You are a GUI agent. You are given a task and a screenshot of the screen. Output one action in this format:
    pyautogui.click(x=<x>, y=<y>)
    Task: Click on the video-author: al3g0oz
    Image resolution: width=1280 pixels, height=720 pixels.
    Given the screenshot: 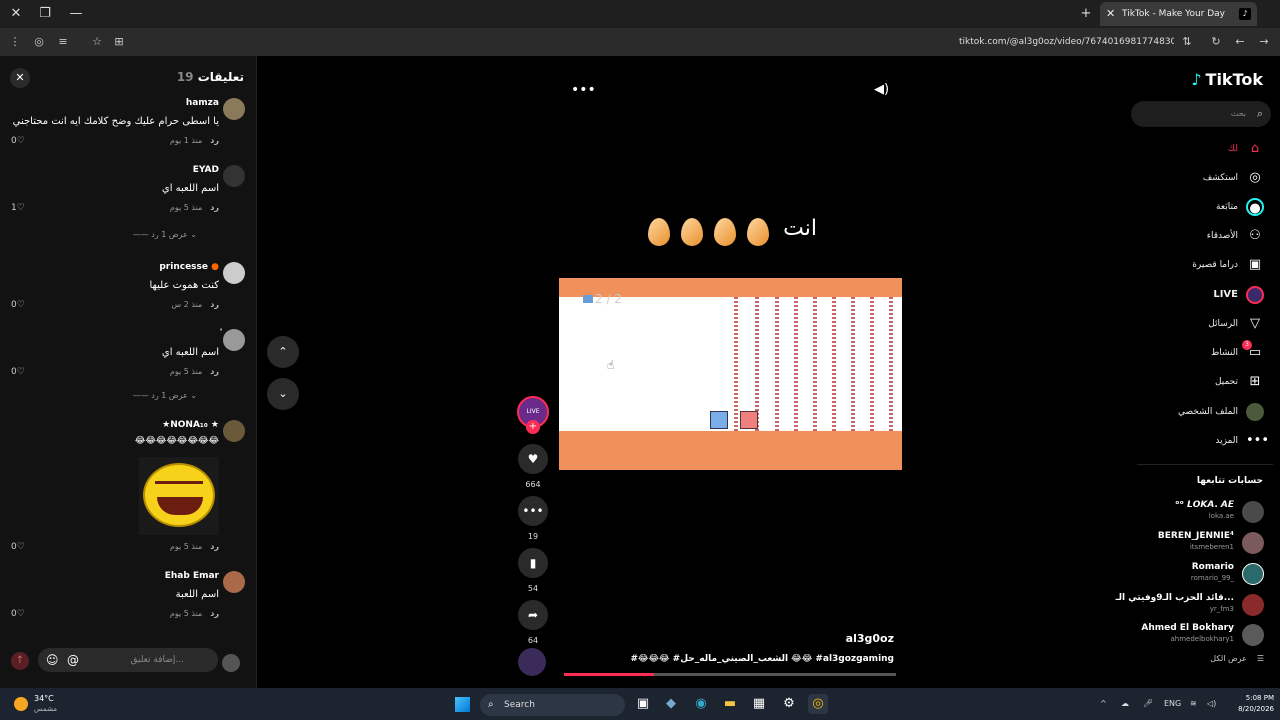 What is the action you would take?
    pyautogui.click(x=847, y=638)
    